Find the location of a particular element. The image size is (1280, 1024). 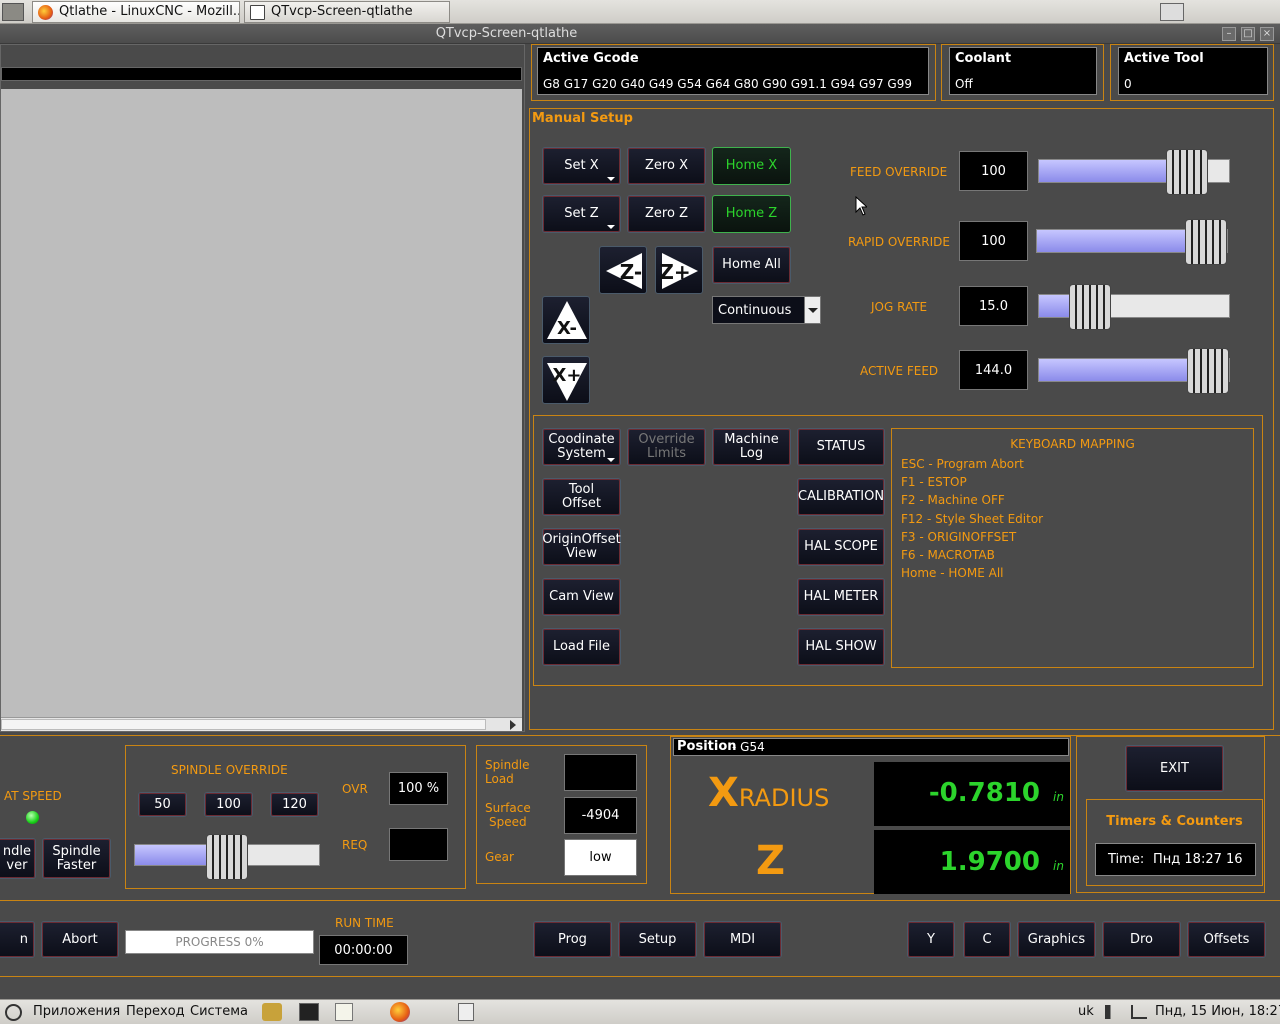

spindle-slower-button: ndle ver is located at coordinates (18, 858).